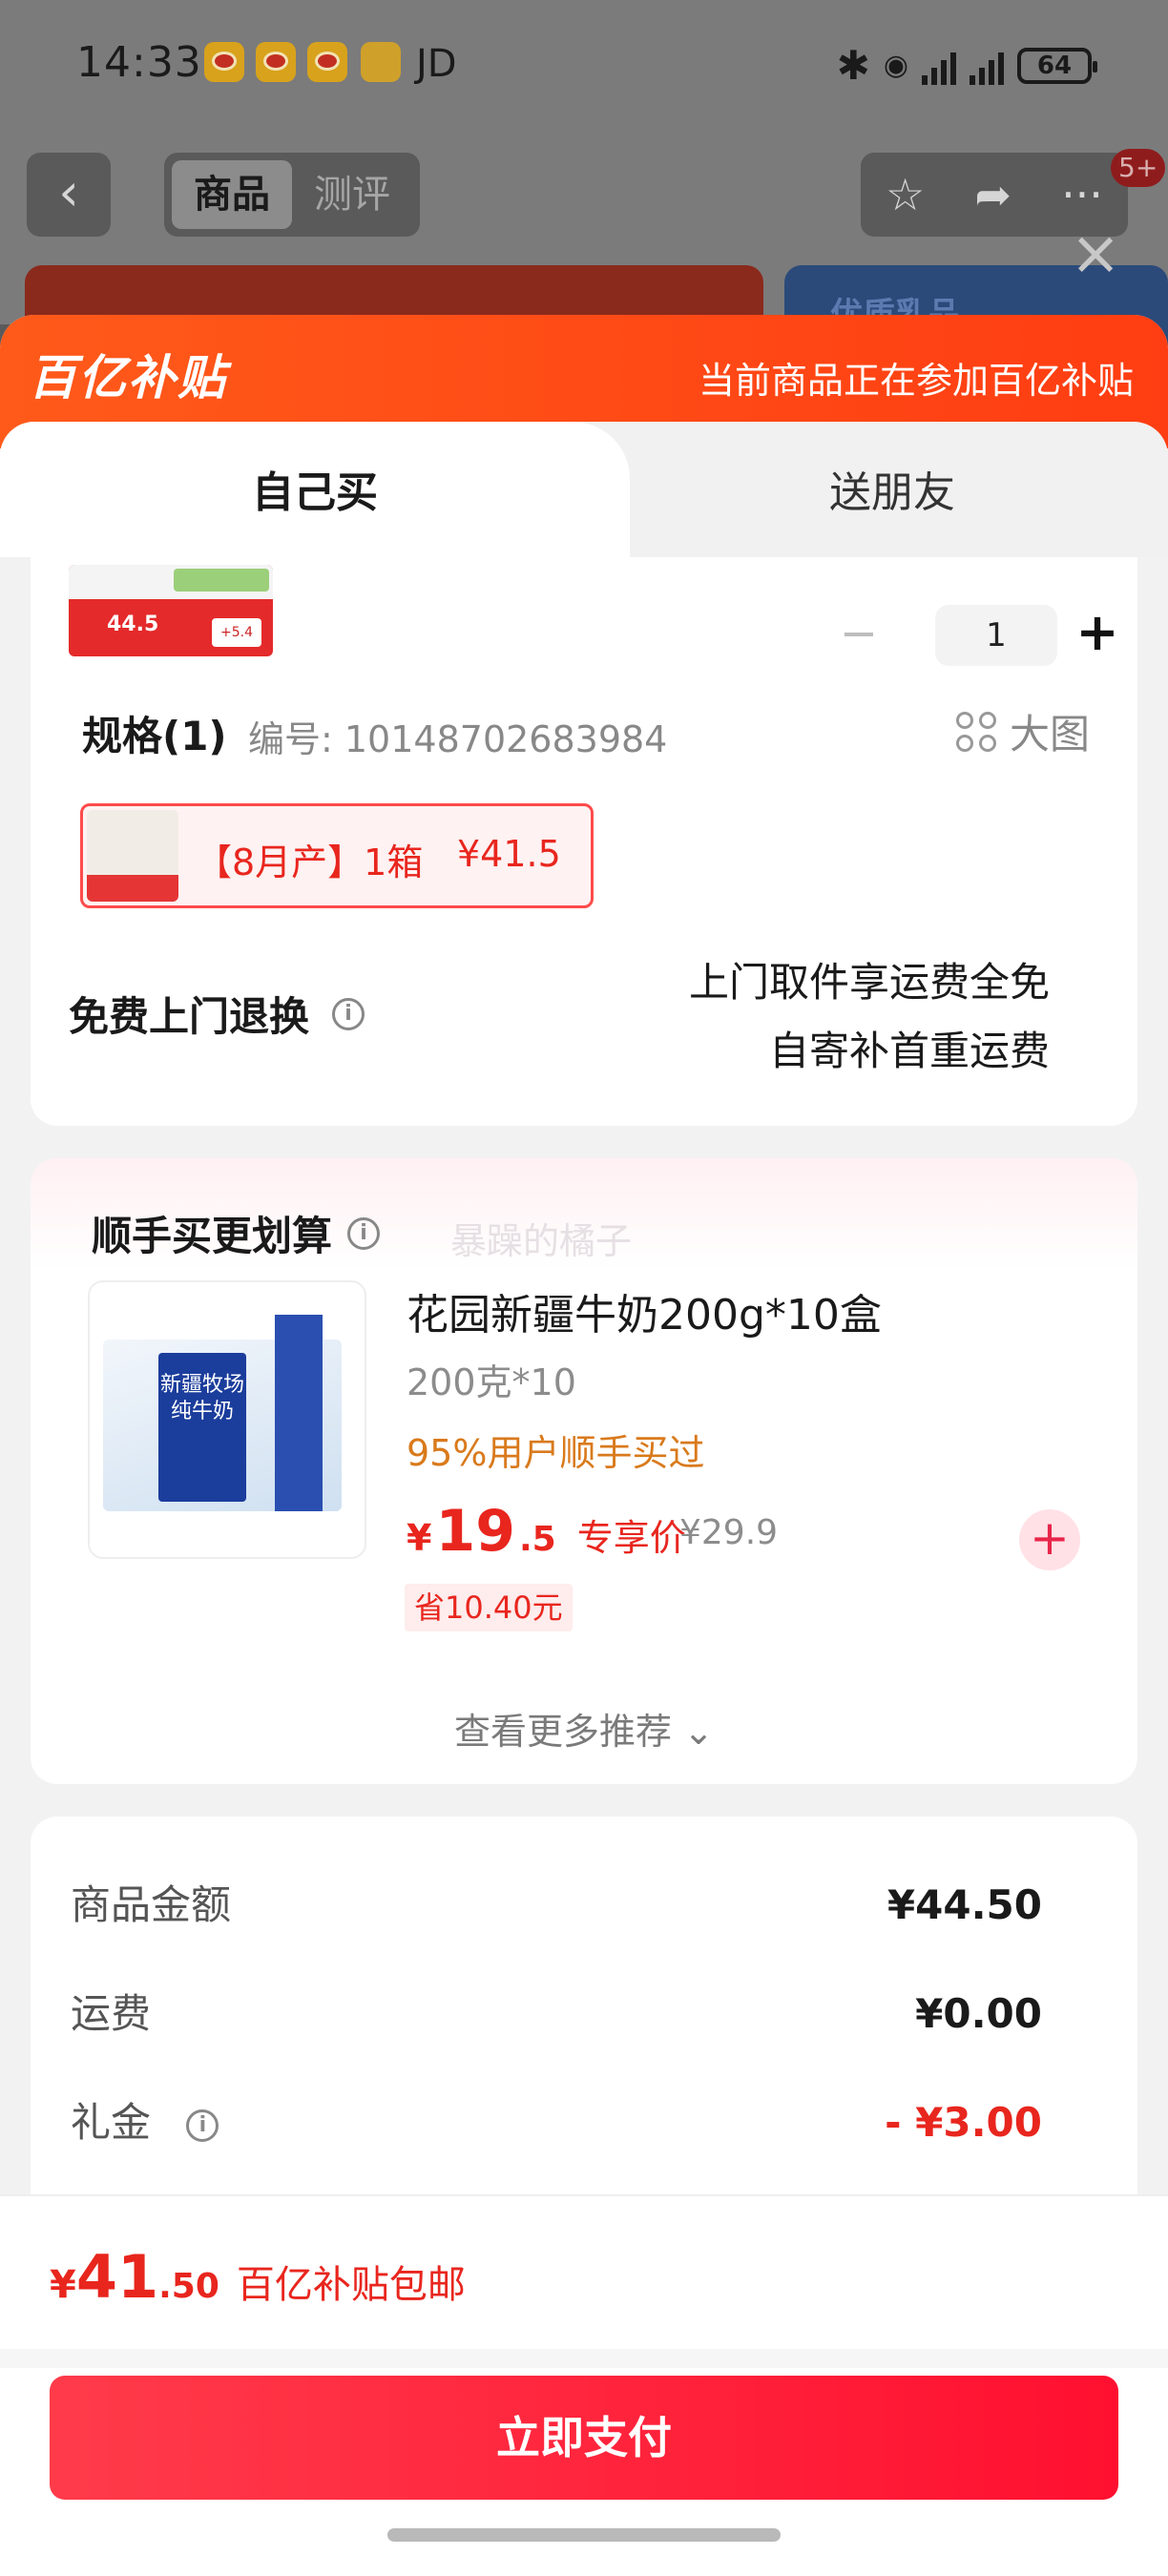  What do you see at coordinates (128, 377) in the screenshot?
I see `subsidy-logo: 百亿补贴` at bounding box center [128, 377].